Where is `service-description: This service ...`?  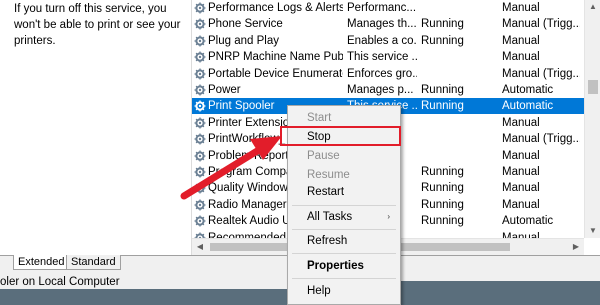 service-description: This service ... is located at coordinates (382, 57).